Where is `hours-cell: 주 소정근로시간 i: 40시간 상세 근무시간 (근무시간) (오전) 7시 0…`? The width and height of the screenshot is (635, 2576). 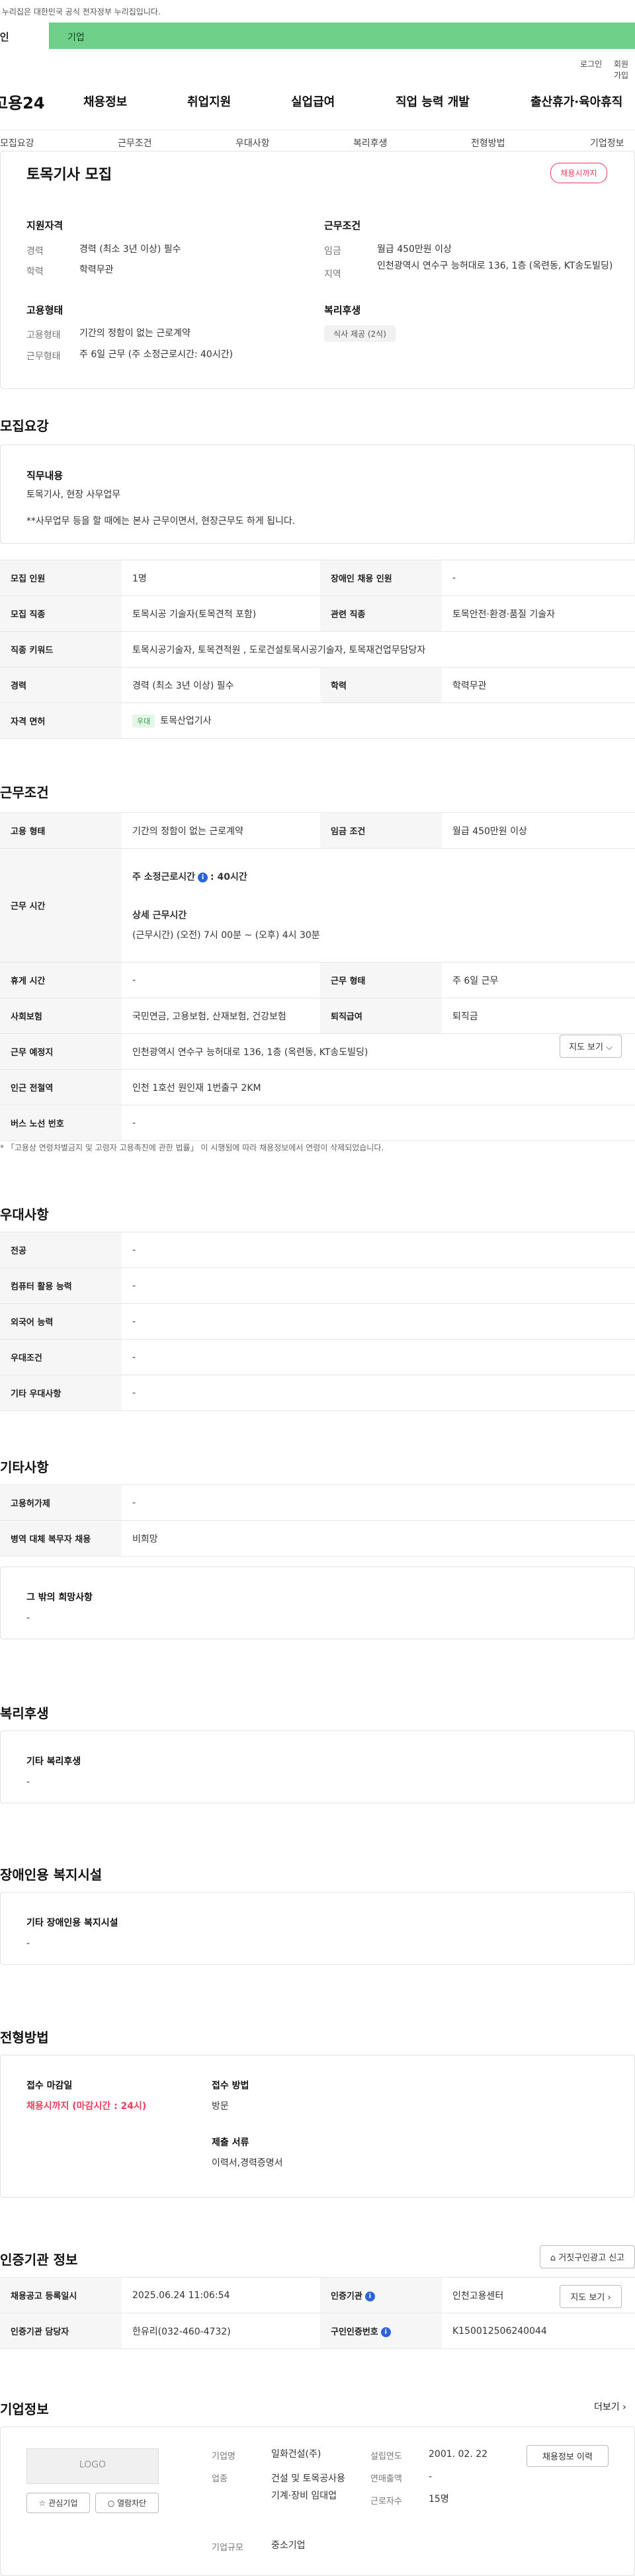 hours-cell: 주 소정근로시간 i: 40시간 상세 근무시간 (근무시간) (오전) 7시 0… is located at coordinates (378, 905).